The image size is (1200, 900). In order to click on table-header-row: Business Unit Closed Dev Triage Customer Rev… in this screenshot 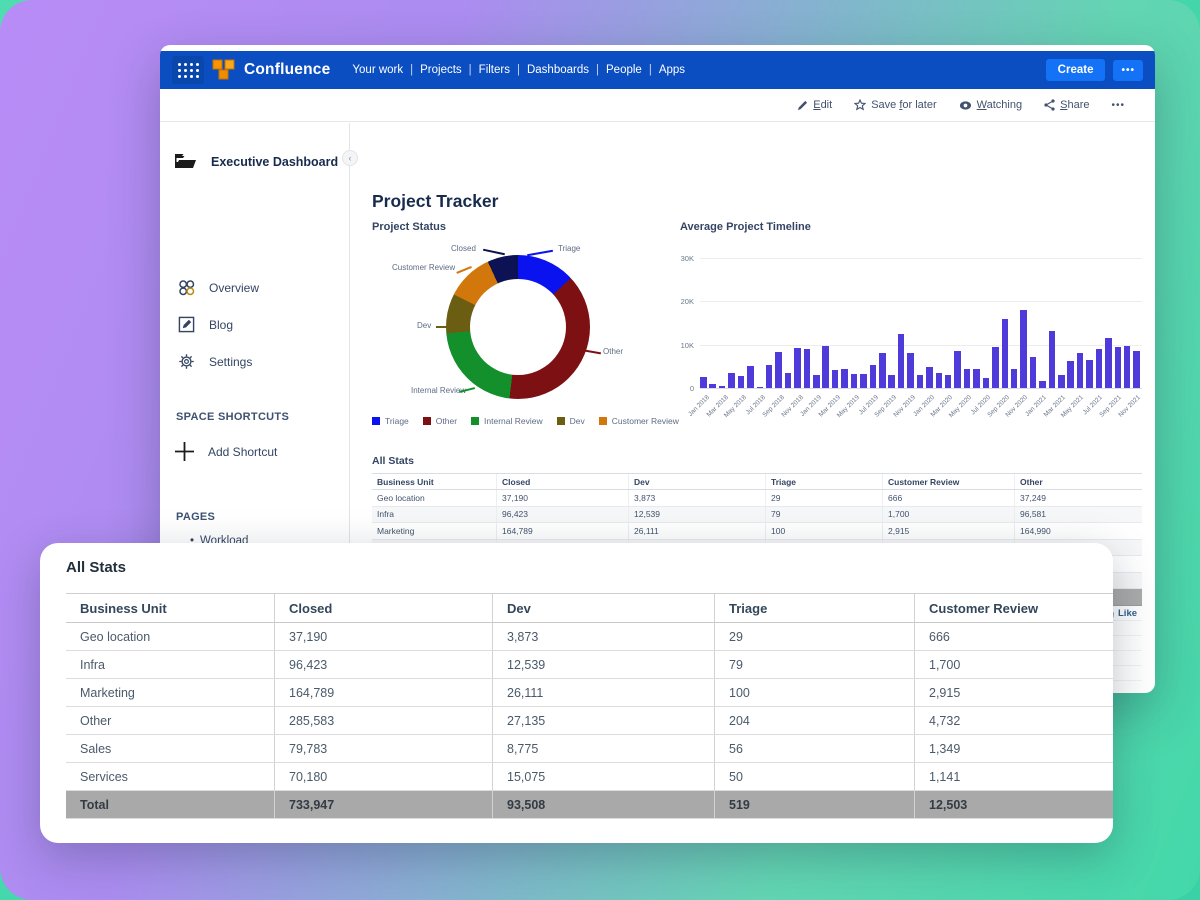, I will do `click(589, 608)`.